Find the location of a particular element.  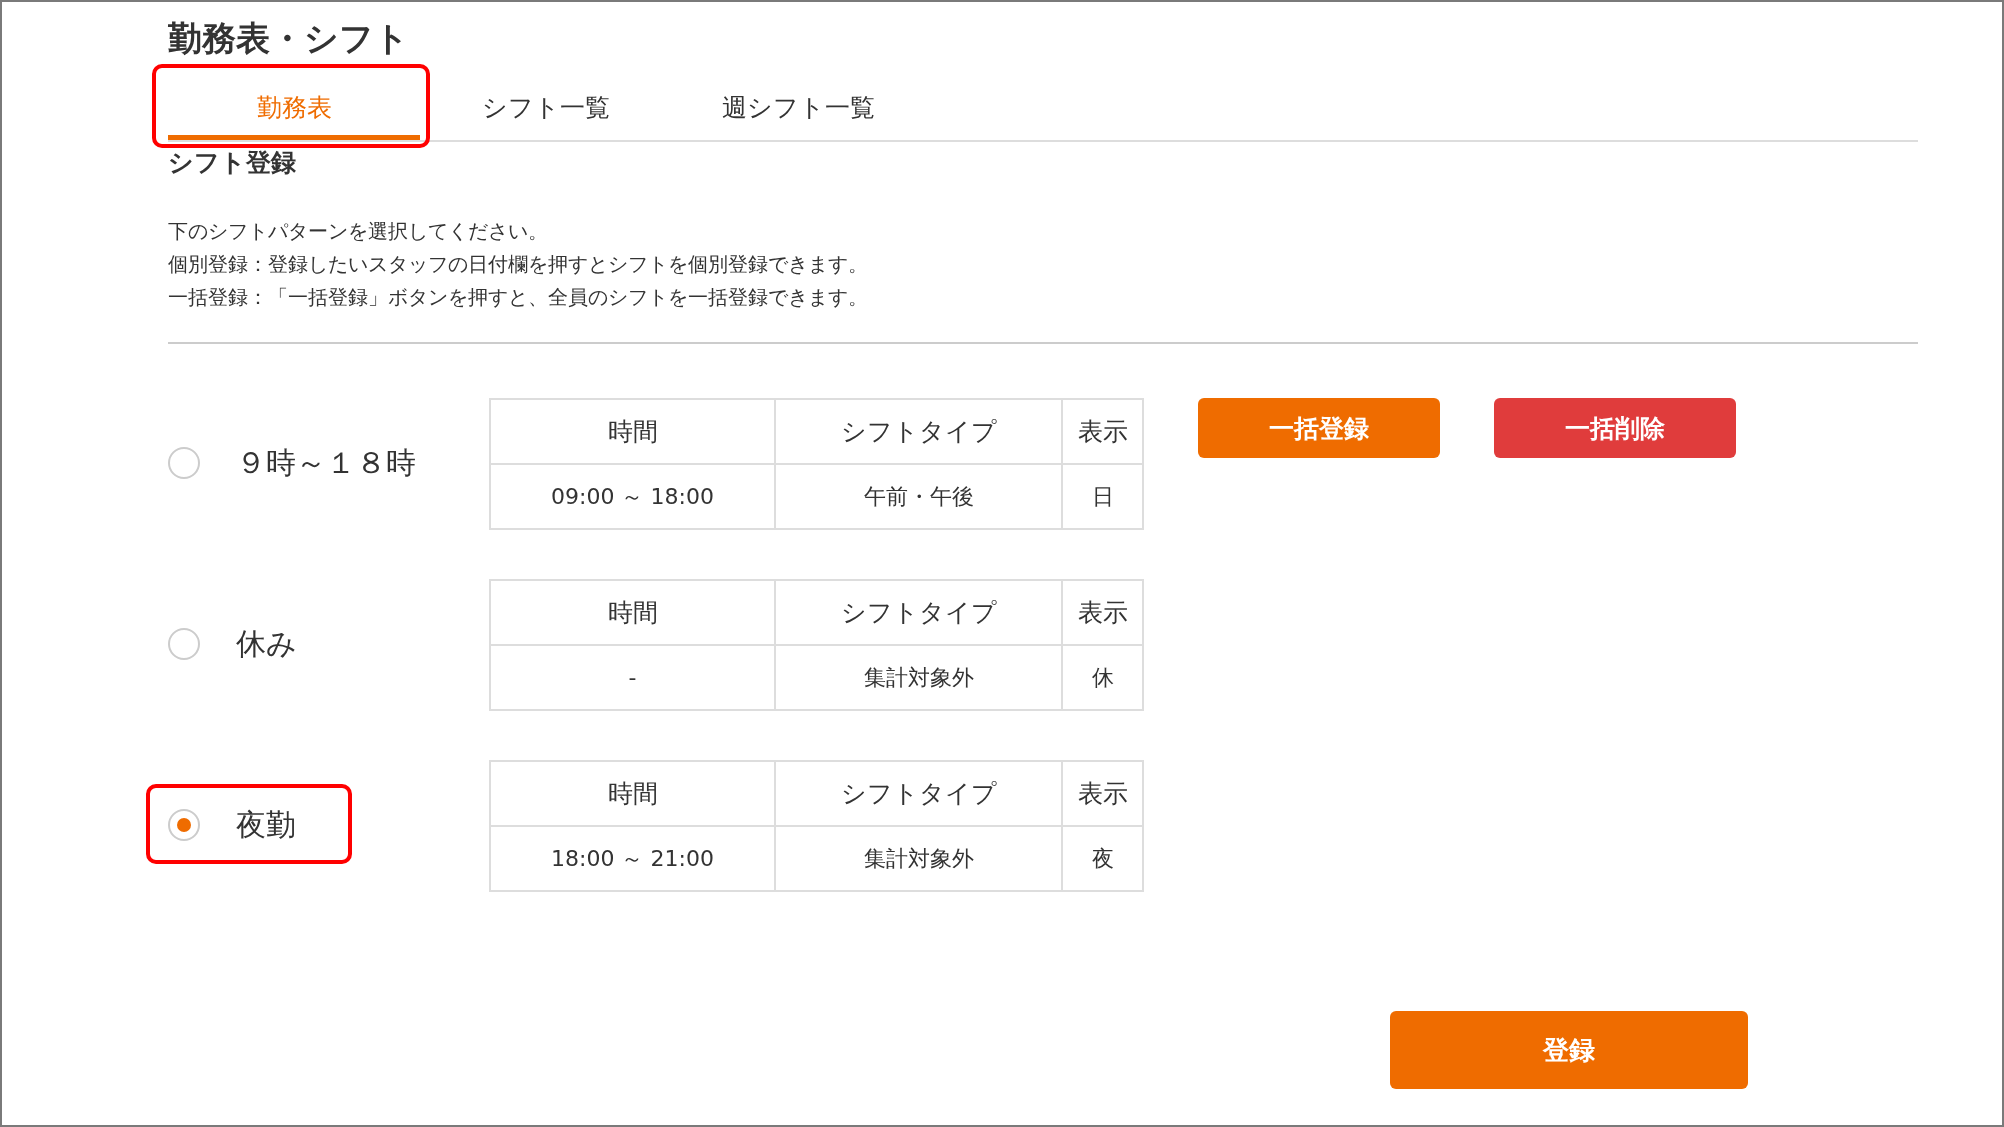

tab: 週シフト一覧 is located at coordinates (798, 110).